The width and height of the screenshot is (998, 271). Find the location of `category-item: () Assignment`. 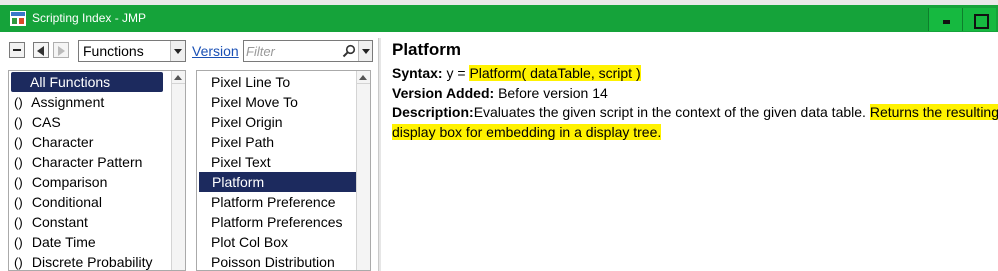

category-item: () Assignment is located at coordinates (86, 102).